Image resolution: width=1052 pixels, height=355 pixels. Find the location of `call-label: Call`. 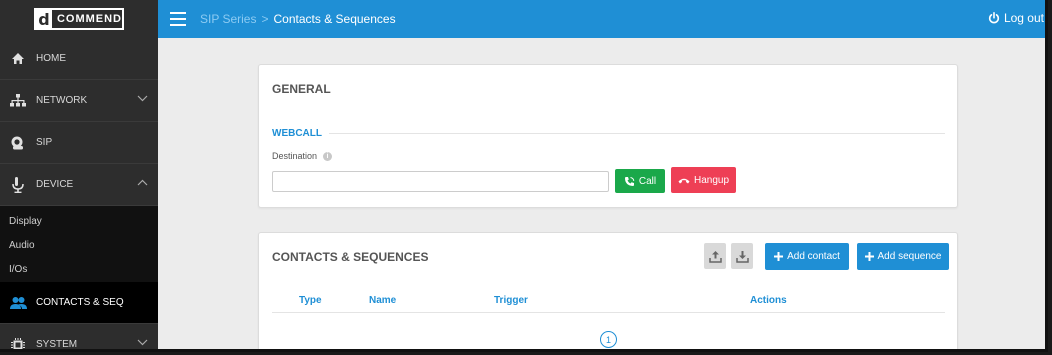

call-label: Call is located at coordinates (647, 181).